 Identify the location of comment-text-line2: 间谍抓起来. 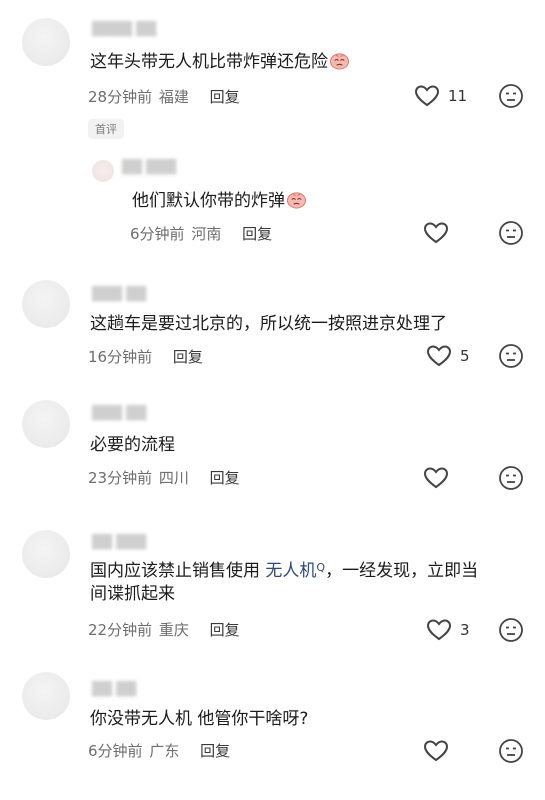
(132, 594).